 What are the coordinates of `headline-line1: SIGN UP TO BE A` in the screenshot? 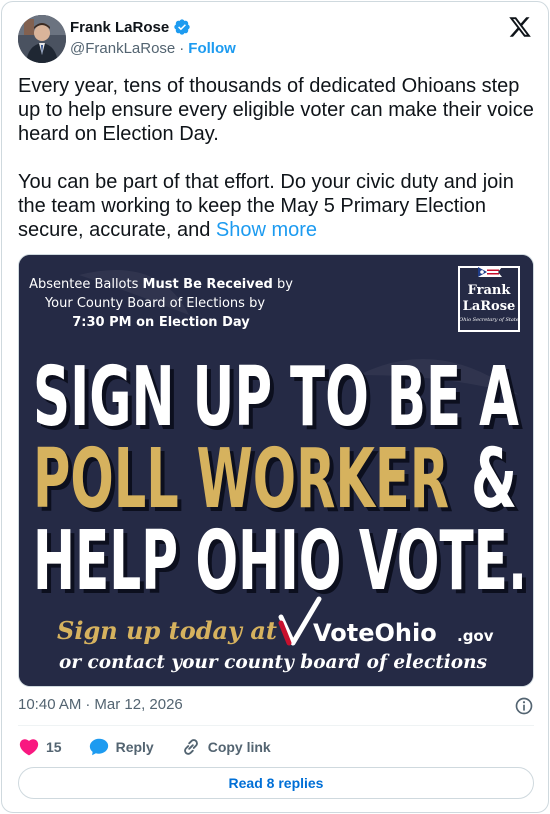 It's located at (276, 397).